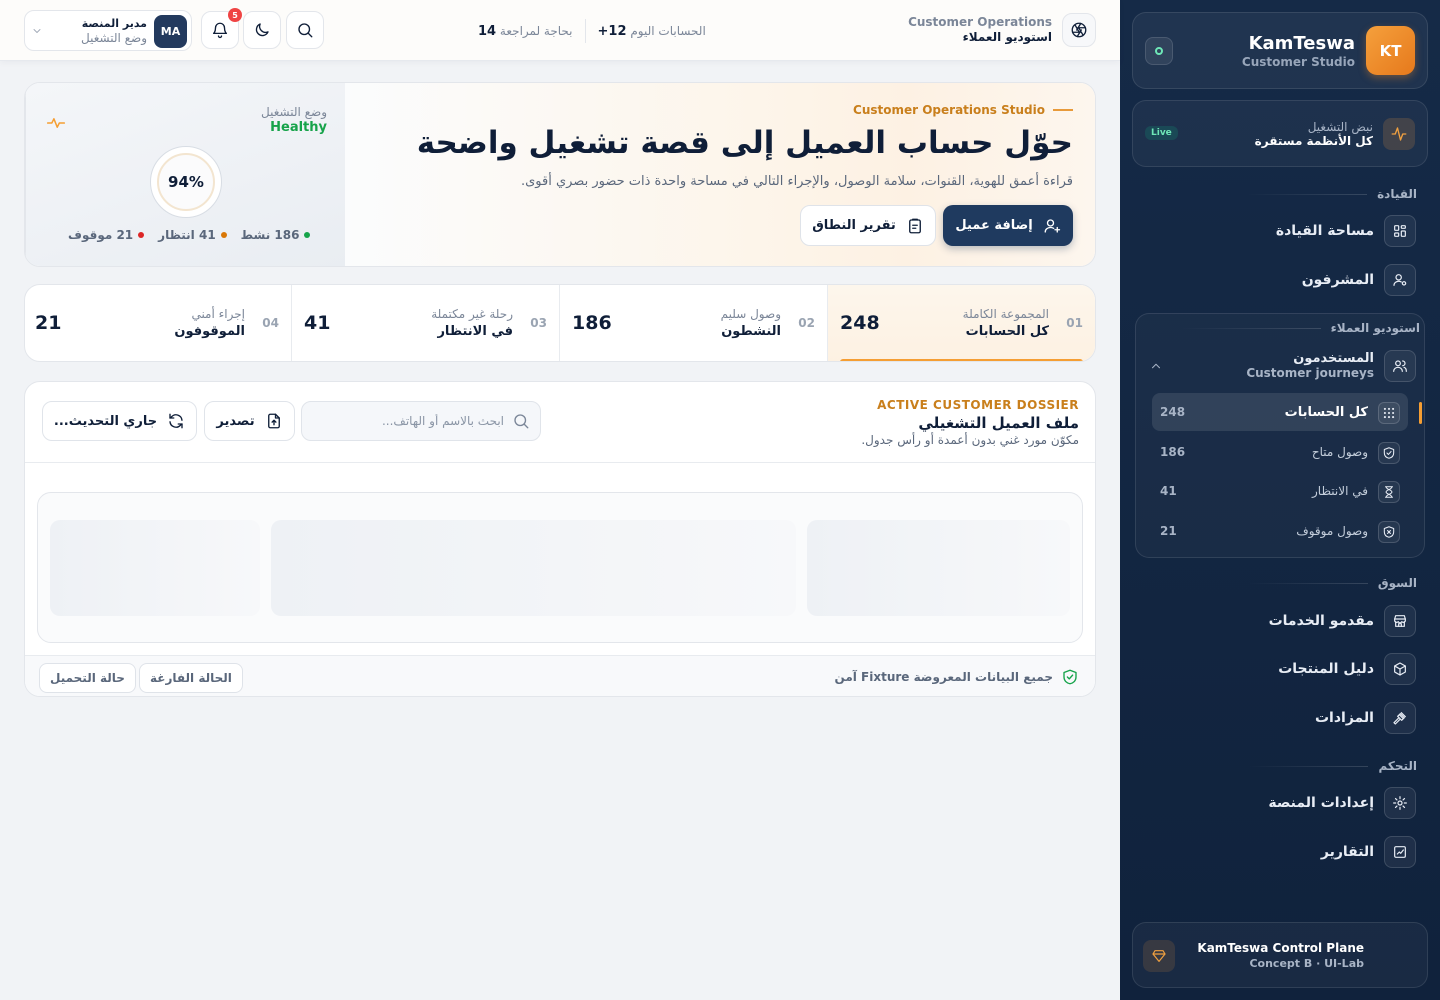  I want to click on nav-auctions: المزادات, so click(1280, 718).